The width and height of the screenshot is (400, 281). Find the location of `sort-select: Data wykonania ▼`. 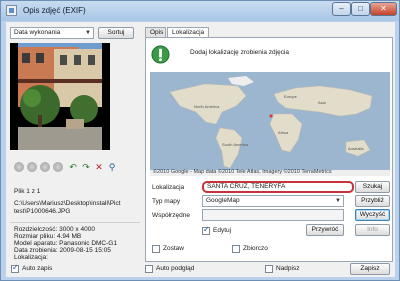

sort-select: Data wykonania ▼ is located at coordinates (52, 33).